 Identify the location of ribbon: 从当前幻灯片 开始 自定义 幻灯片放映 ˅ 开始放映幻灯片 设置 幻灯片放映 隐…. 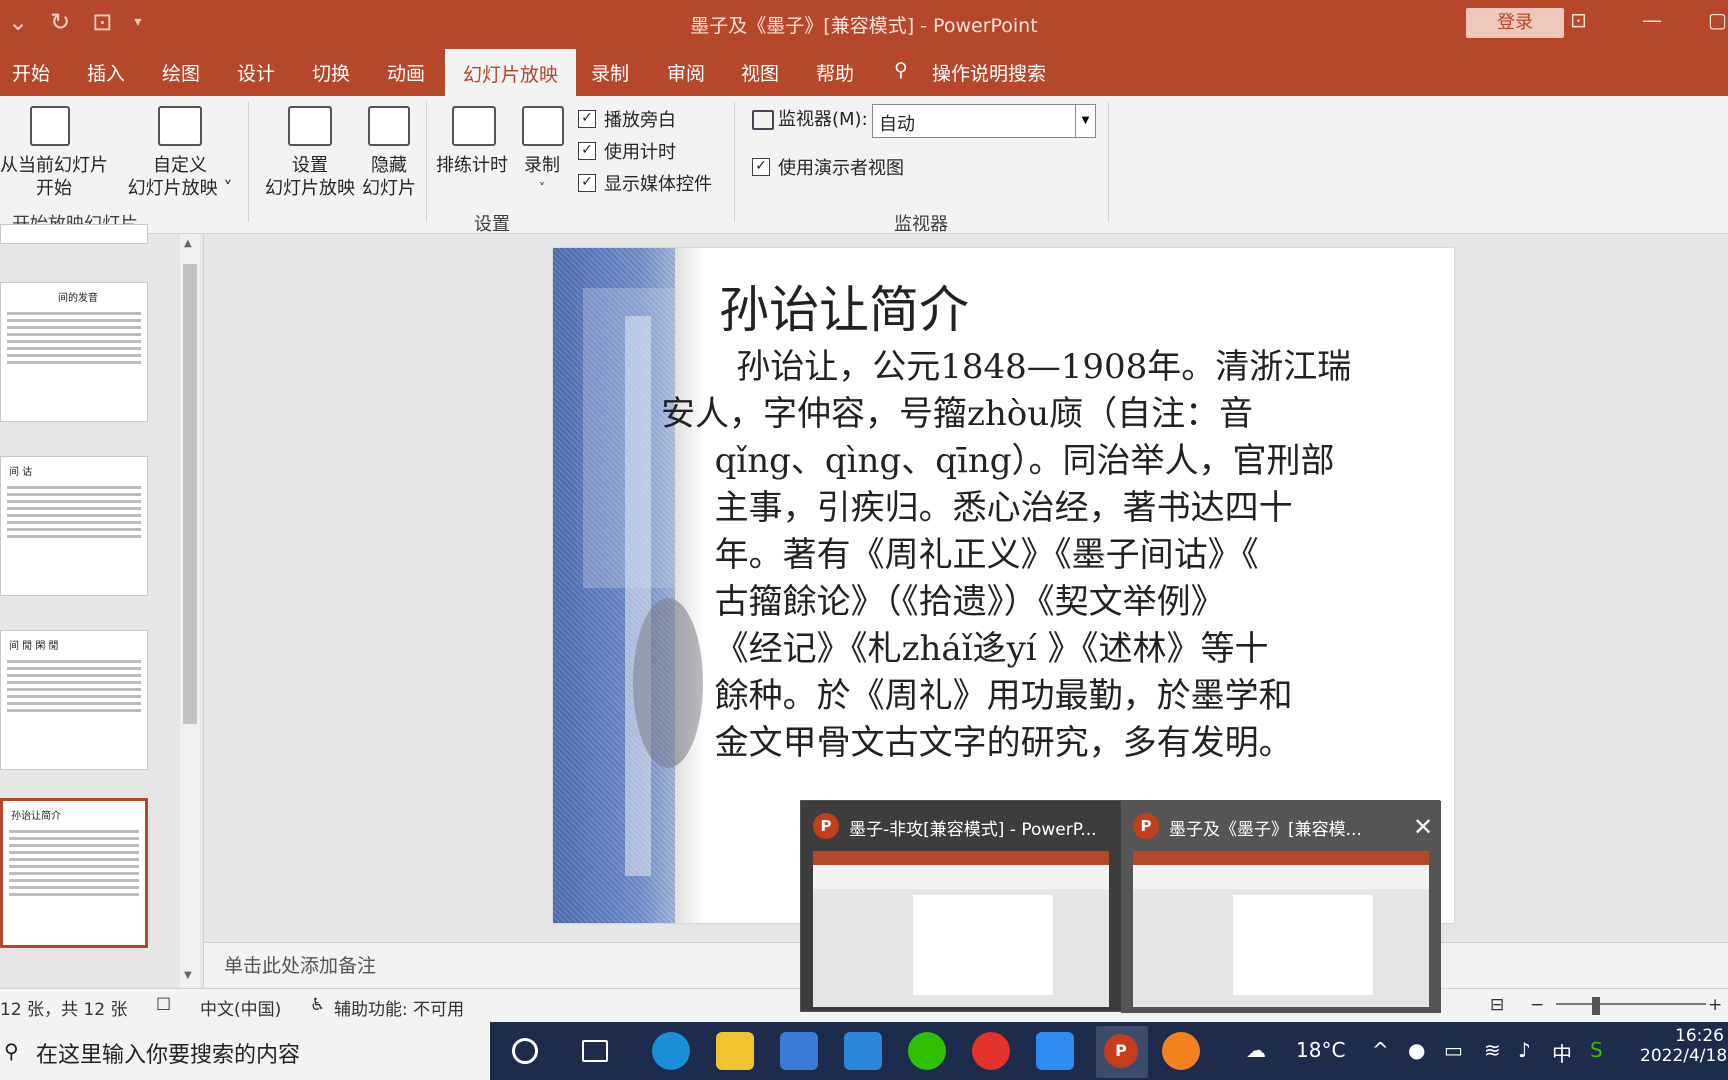
(864, 165).